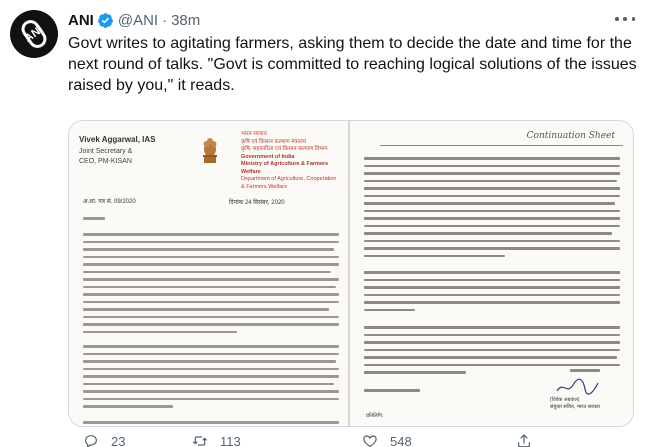 This screenshot has height=447, width=645. Describe the element at coordinates (565, 400) in the screenshot. I see `signatory-name: (विवेक अग्रवाल)` at that location.